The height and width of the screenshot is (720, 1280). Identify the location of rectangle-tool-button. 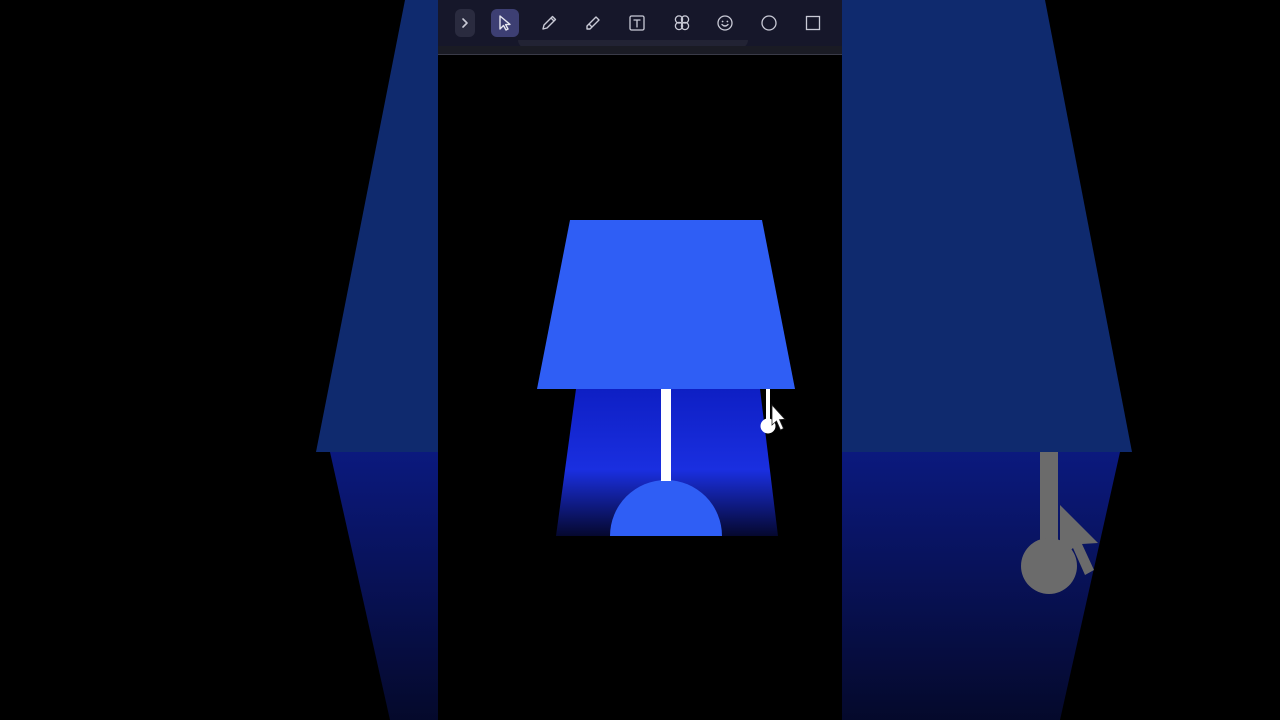
(813, 23).